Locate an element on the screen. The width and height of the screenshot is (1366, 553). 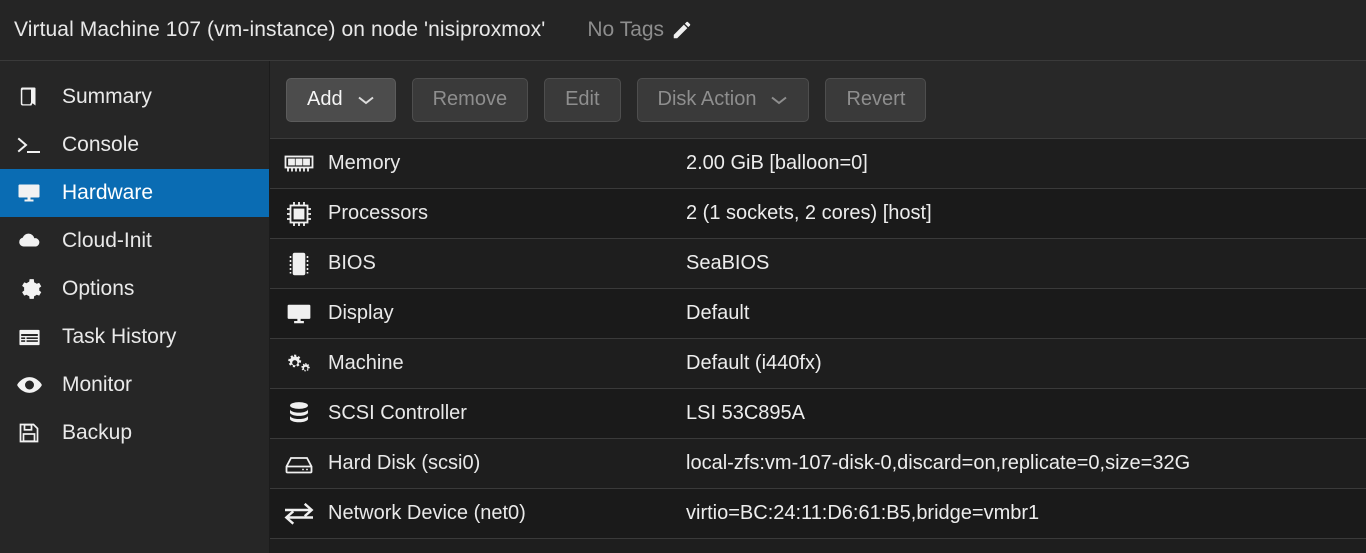
hardware-value: virtio=BC:24:11:D6:61:B5,bridge=vmbr1 is located at coordinates (863, 513).